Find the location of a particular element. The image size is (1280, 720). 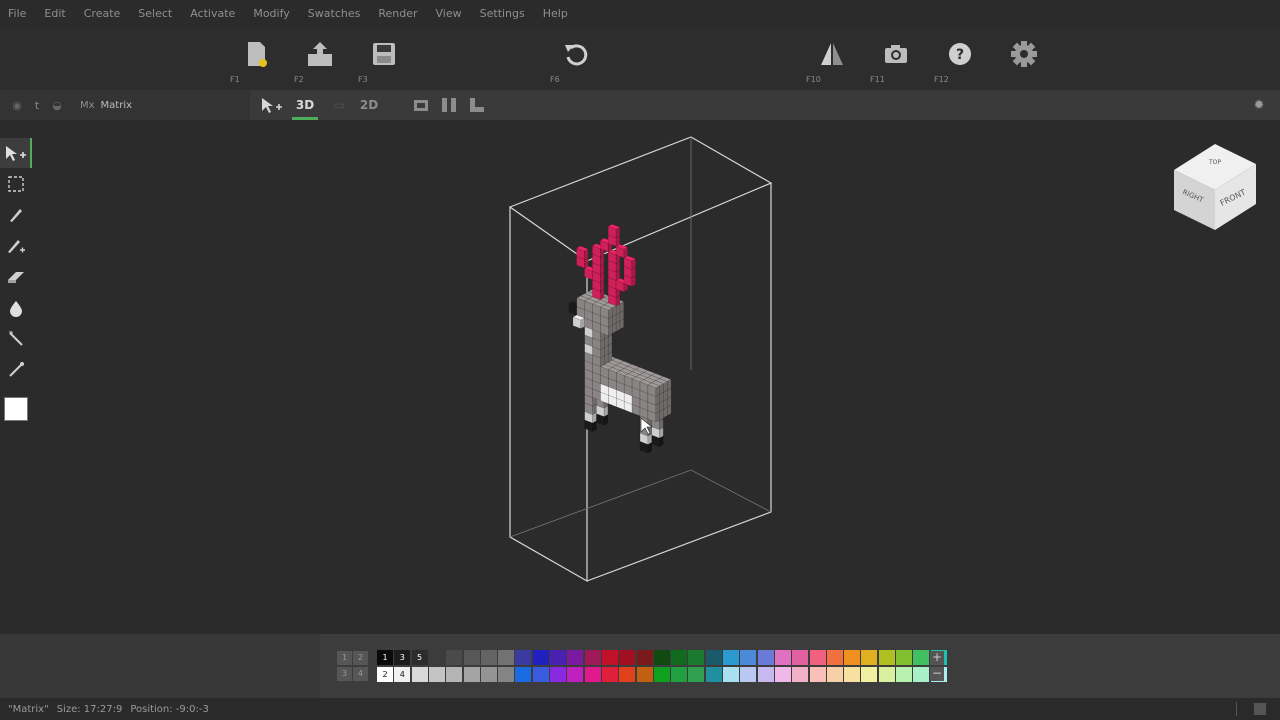

new-file-button: F1 is located at coordinates (256, 58).